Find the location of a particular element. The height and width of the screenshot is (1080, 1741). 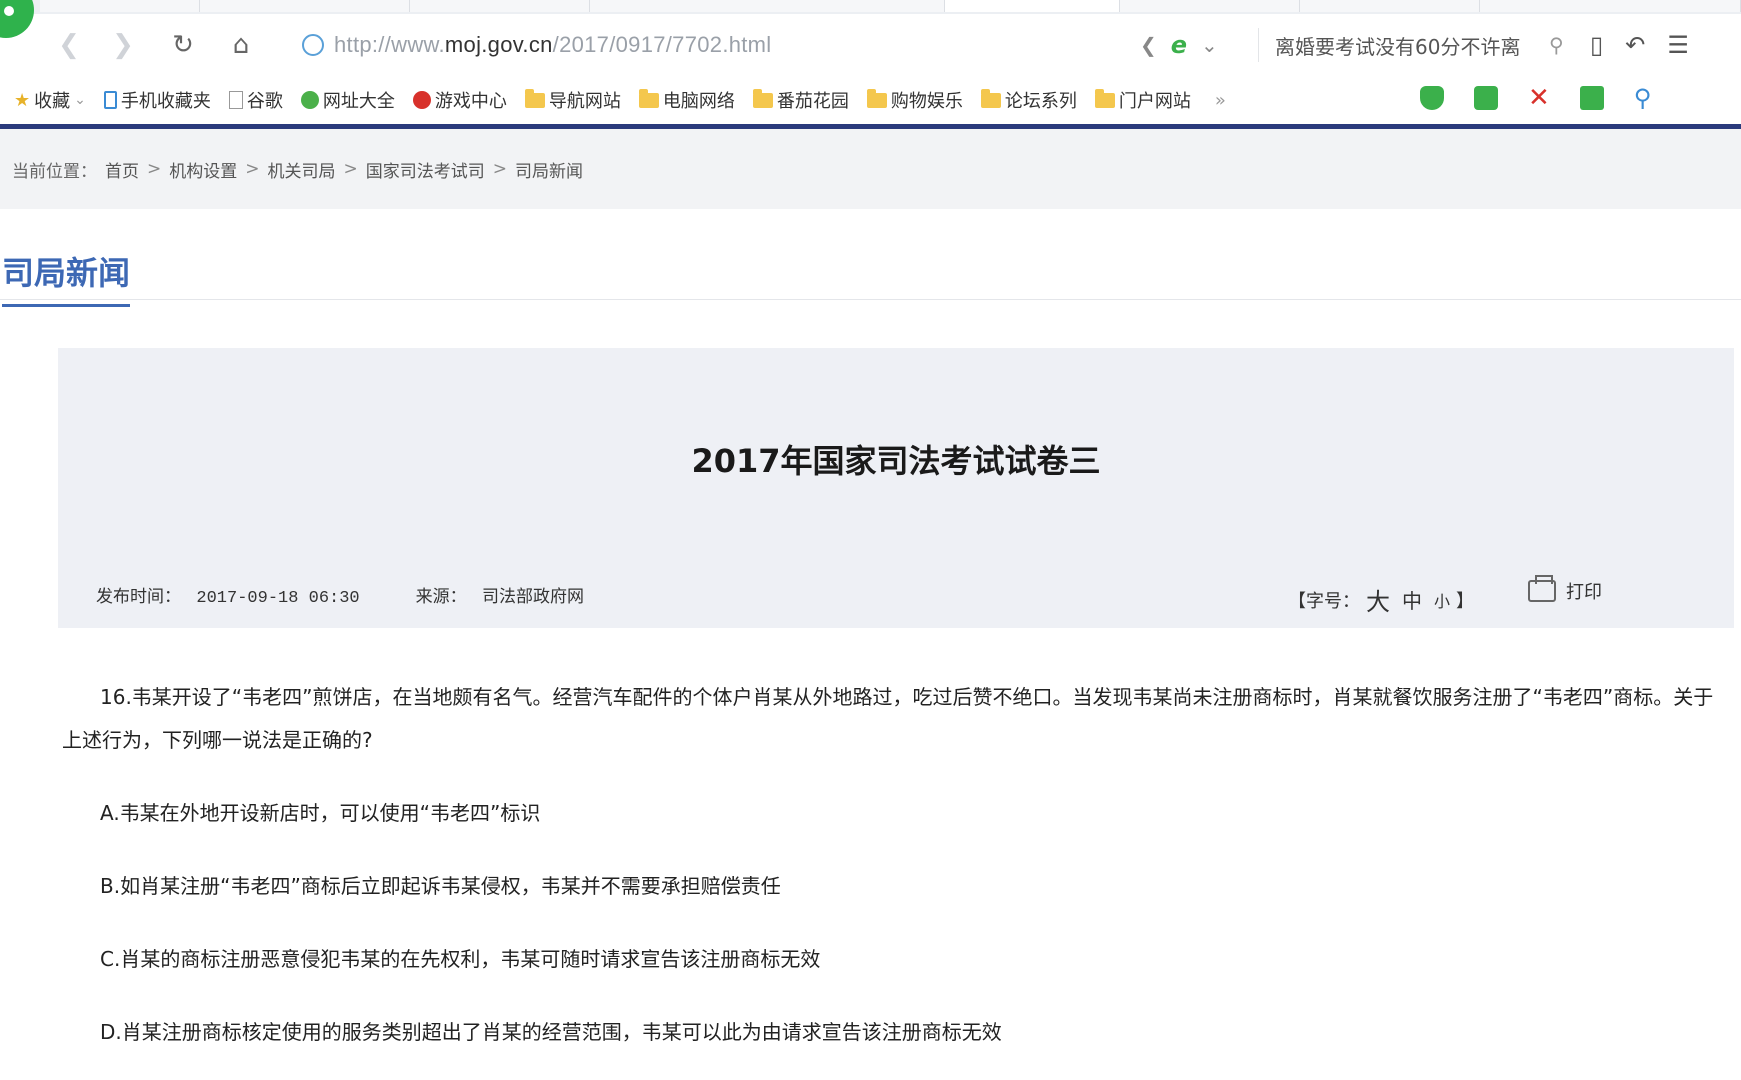

option-a: A.韦某在外地开设新店时，可以使用“韦老四”标识 is located at coordinates (320, 813).